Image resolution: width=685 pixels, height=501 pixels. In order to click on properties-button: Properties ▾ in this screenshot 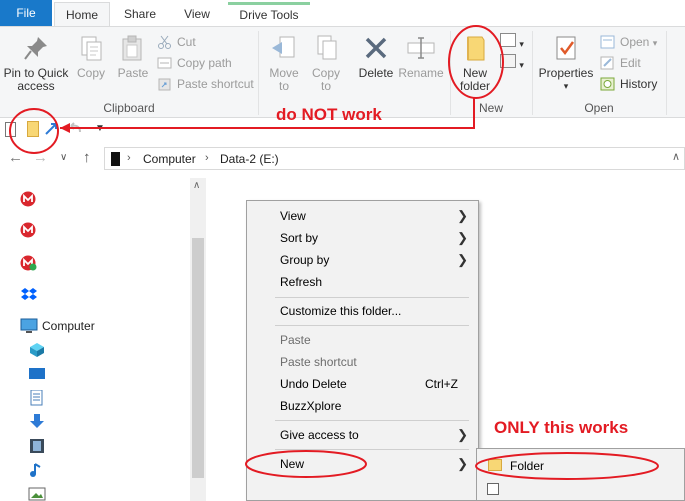, I will do `click(566, 63)`.